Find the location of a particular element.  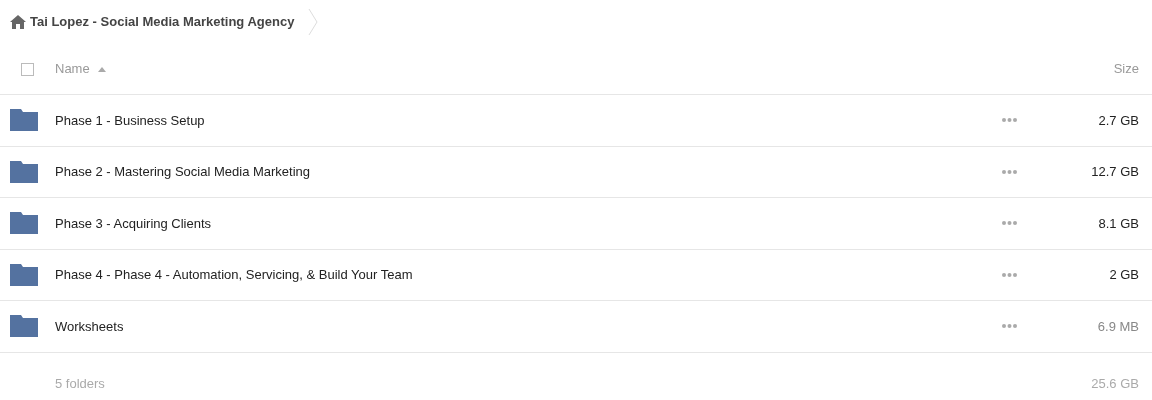

folder-name: Phase 2 - Mastering Social Media Marketing is located at coordinates (528, 172).